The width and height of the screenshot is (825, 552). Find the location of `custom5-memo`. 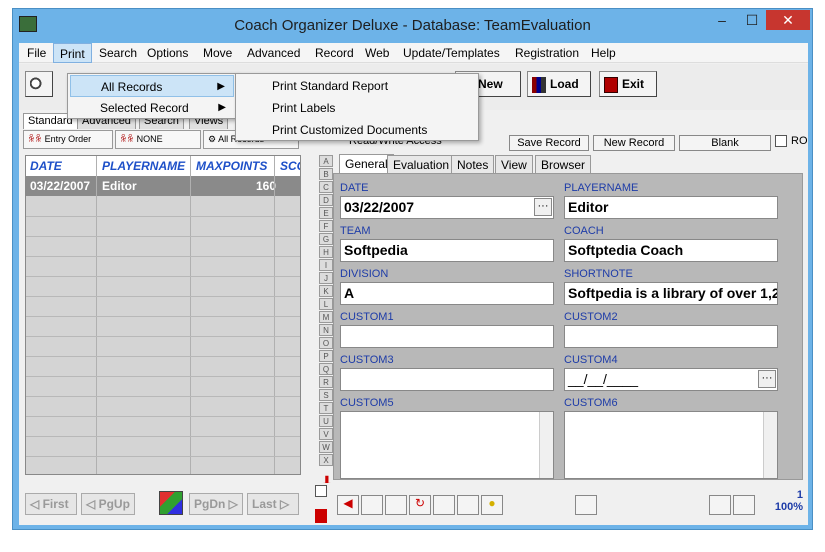

custom5-memo is located at coordinates (447, 445).